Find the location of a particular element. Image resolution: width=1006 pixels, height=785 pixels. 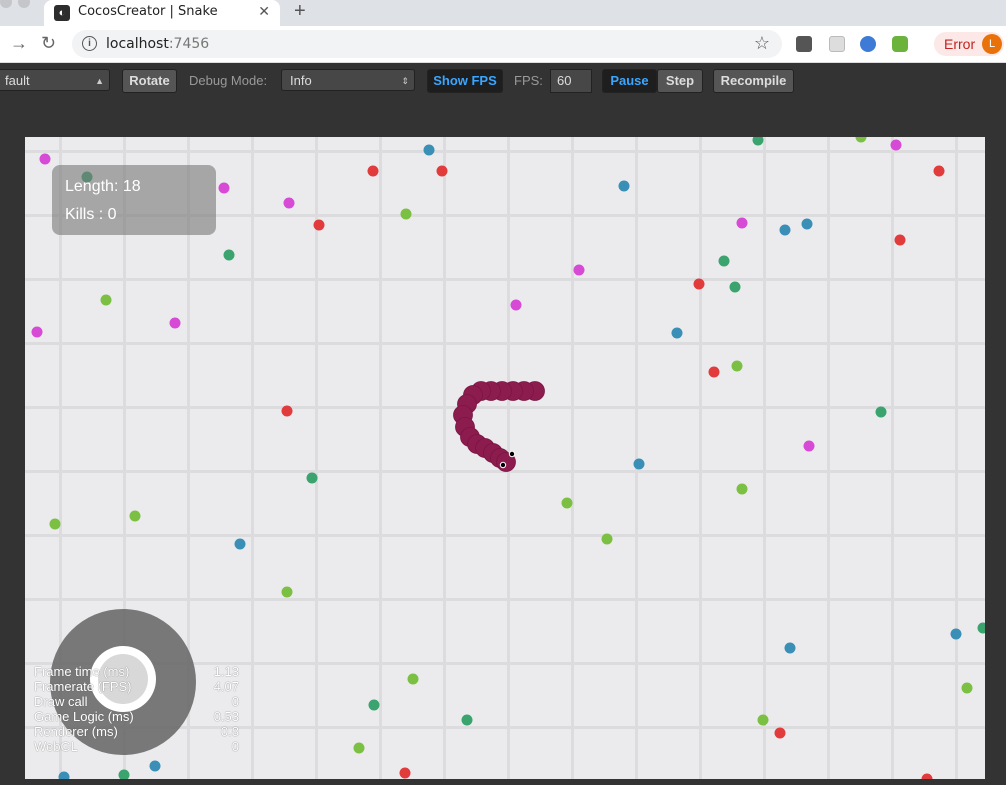

select-arrows-icon: ⇕ is located at coordinates (405, 81).